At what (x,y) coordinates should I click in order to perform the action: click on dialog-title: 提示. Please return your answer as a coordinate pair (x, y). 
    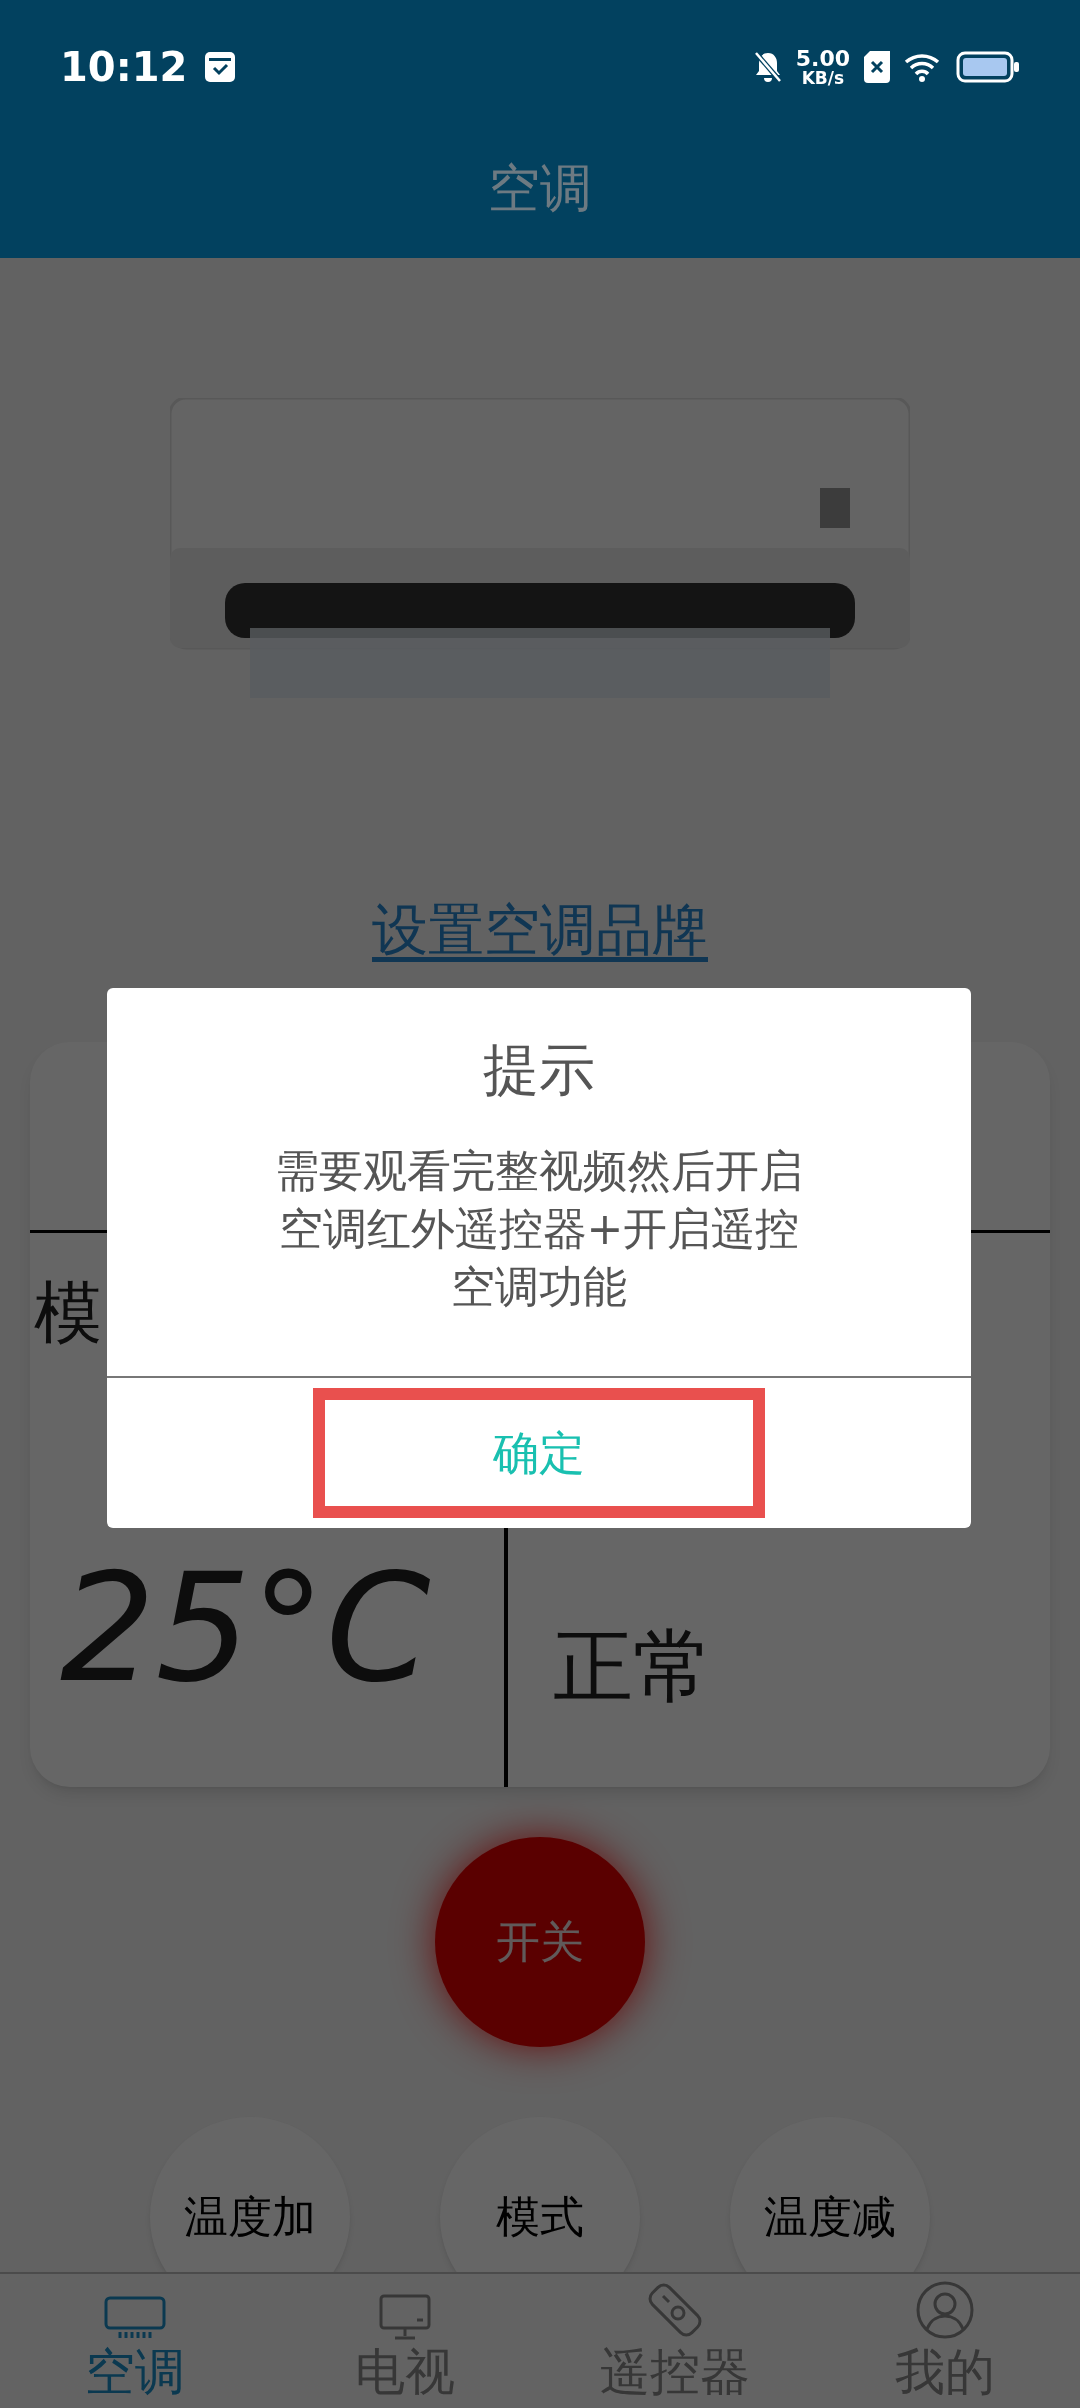
    Looking at the image, I should click on (539, 1070).